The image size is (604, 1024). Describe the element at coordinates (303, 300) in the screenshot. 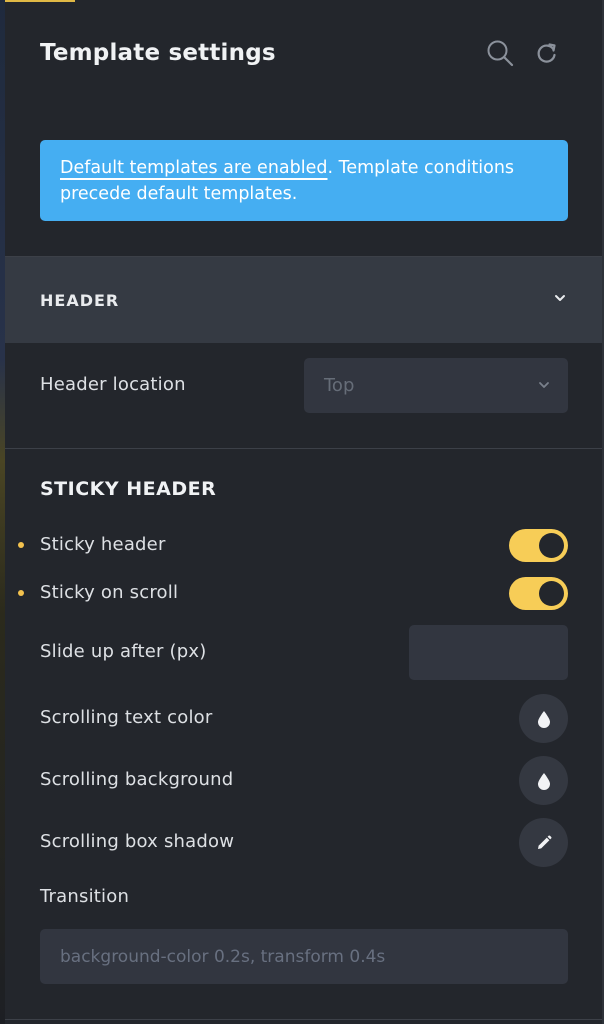

I see `header-accordion-toggle: HEADER` at that location.